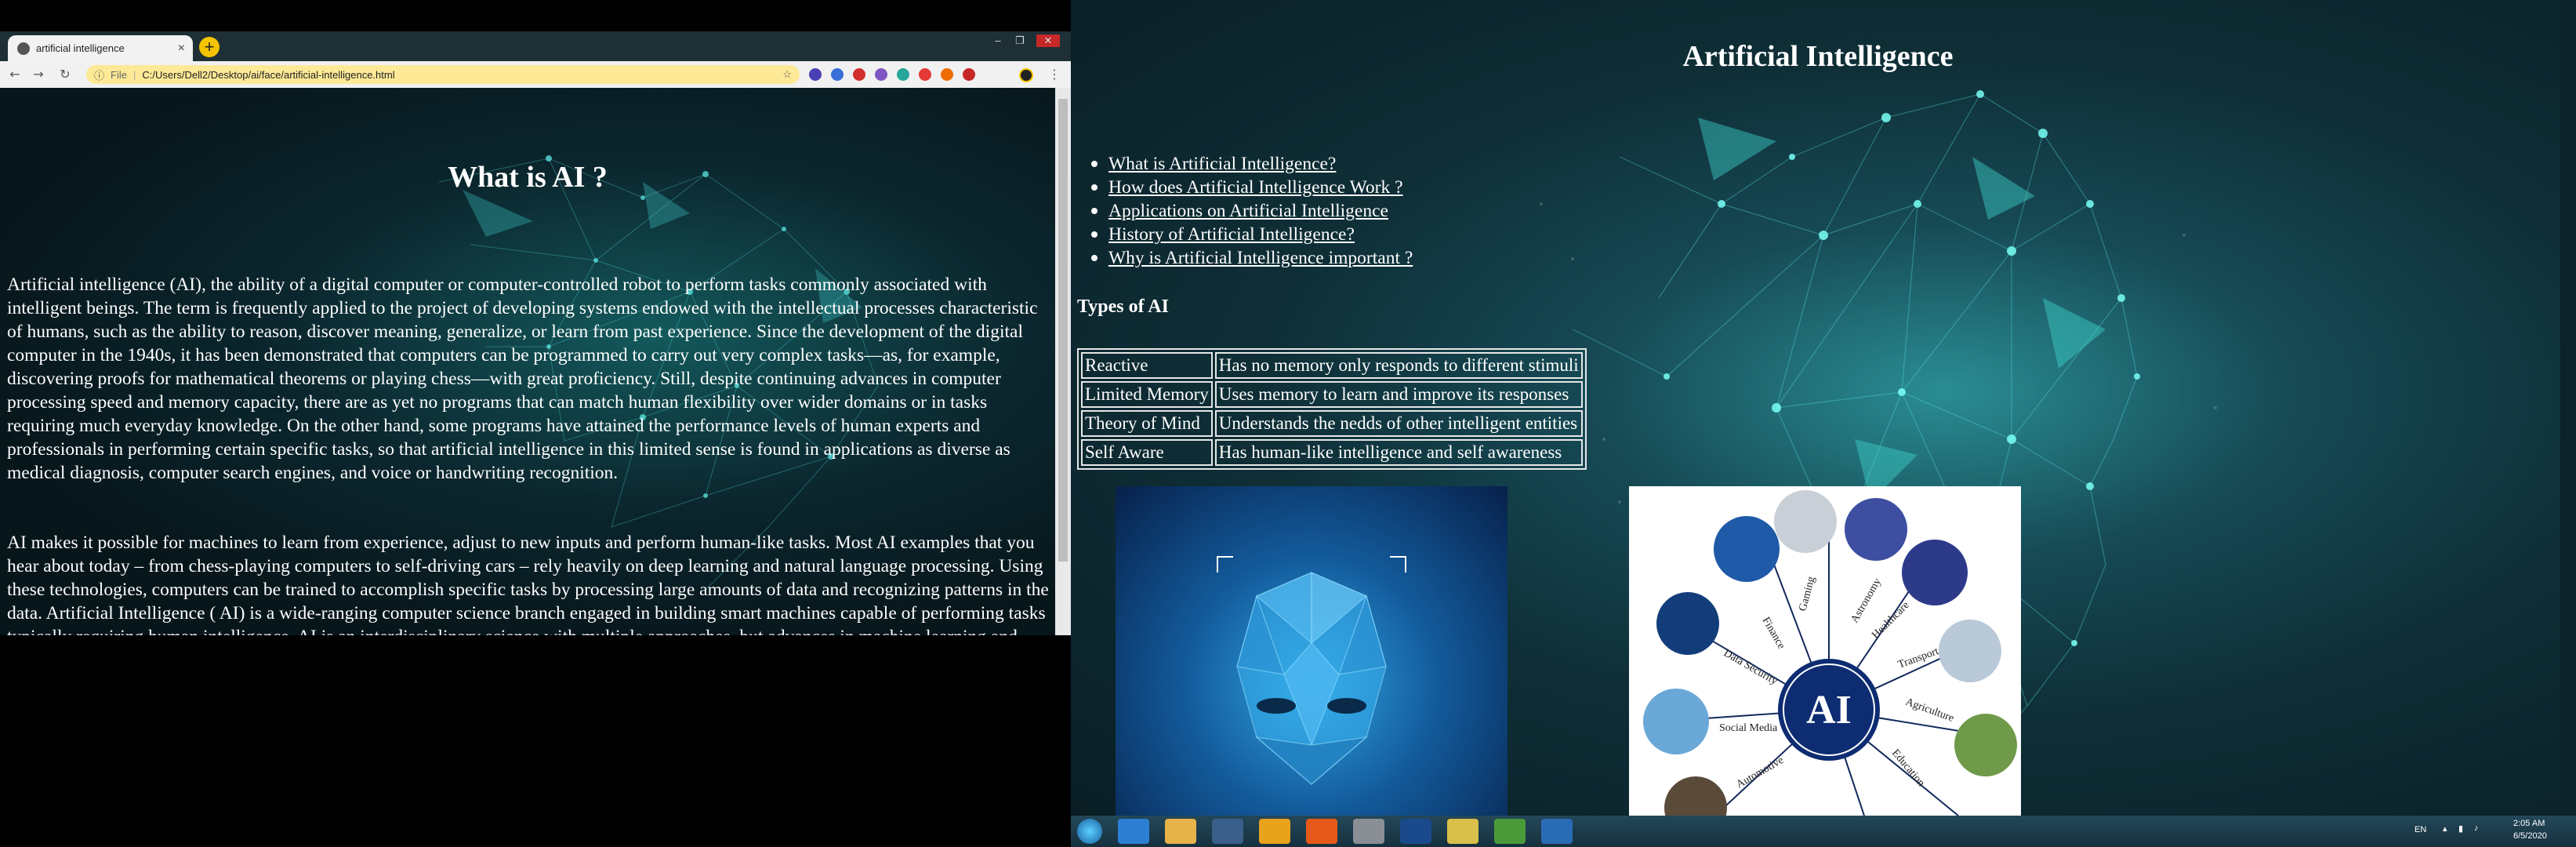  I want to click on table-cell: Limited Memory, so click(1147, 394).